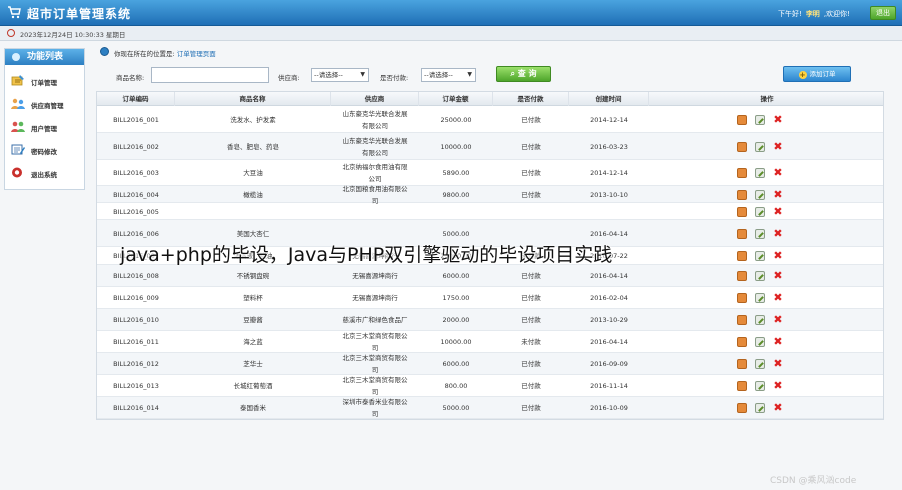 This screenshot has height=490, width=902. I want to click on supplier-select-value: --请选择--, so click(328, 75).